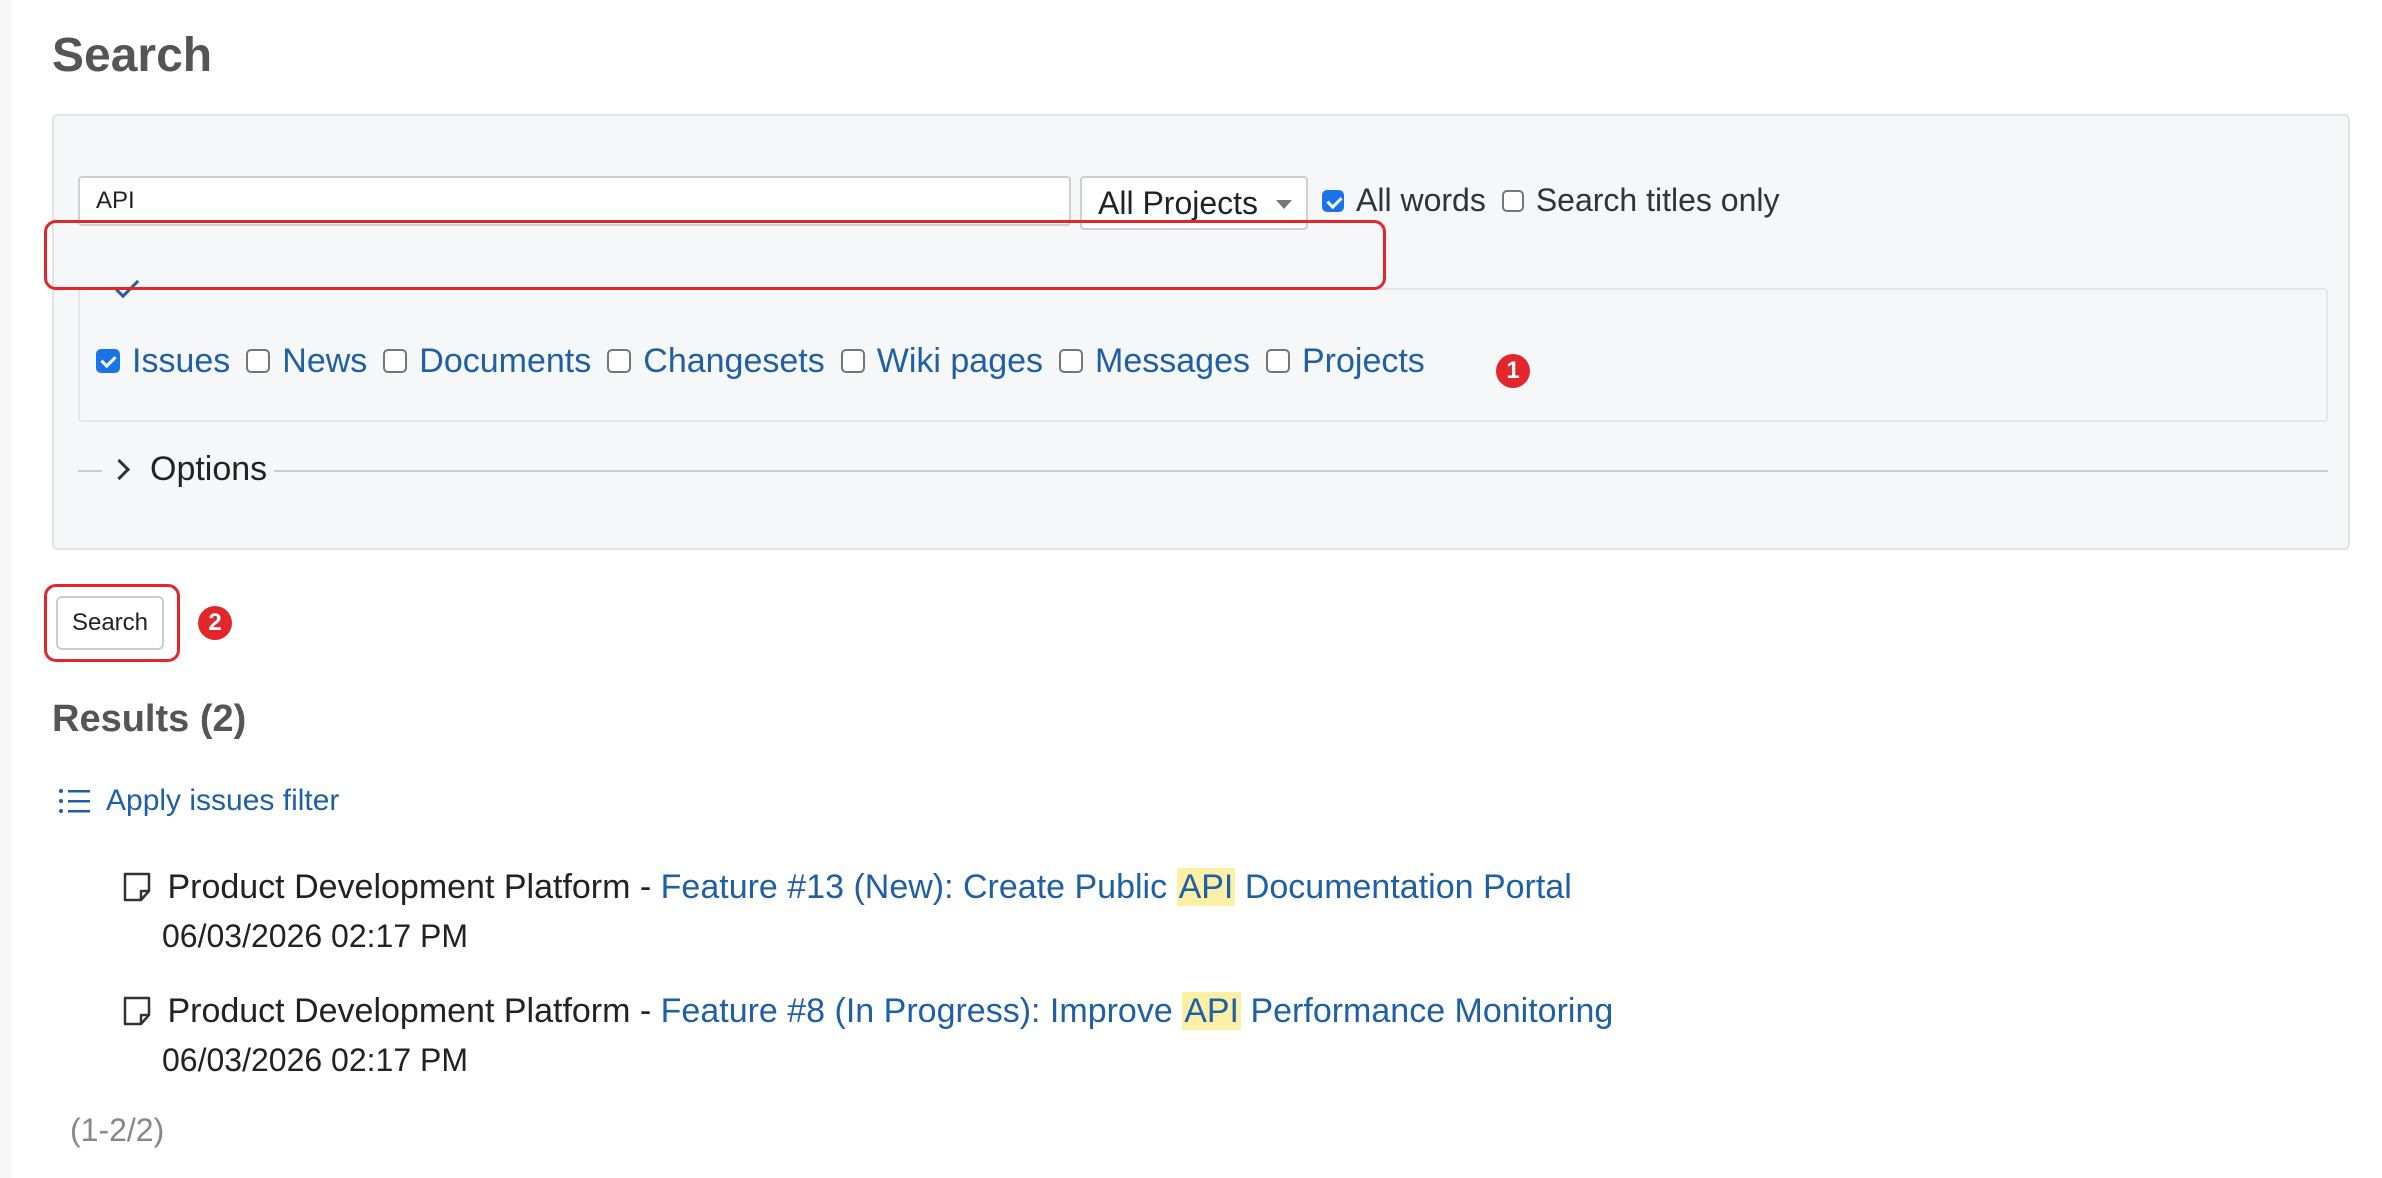  What do you see at coordinates (1277, 361) in the screenshot?
I see `type-projects-checkbox` at bounding box center [1277, 361].